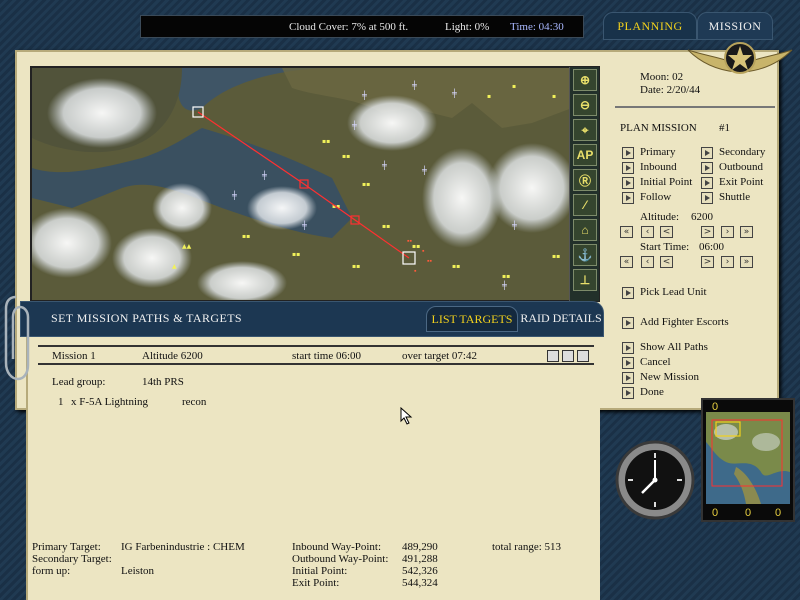 The height and width of the screenshot is (600, 800). Describe the element at coordinates (673, 292) in the screenshot. I see `pick-lead-unit-label: Pick Lead Unit` at that location.